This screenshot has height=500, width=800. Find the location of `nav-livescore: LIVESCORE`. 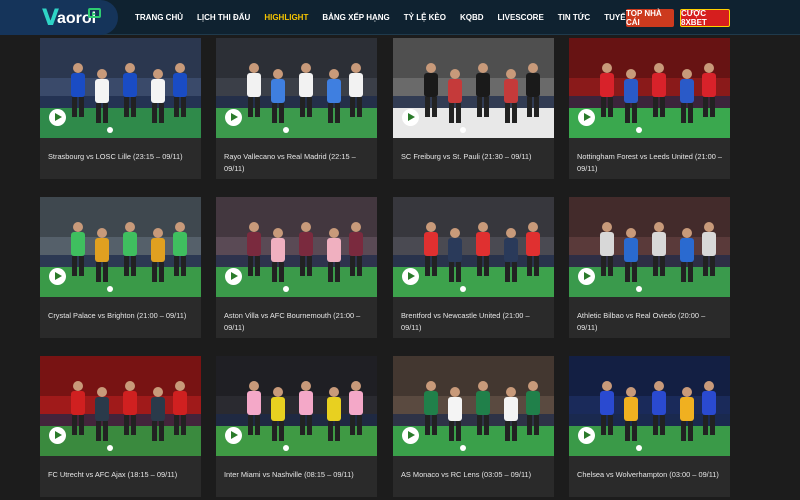

nav-livescore: LIVESCORE is located at coordinates (521, 17).